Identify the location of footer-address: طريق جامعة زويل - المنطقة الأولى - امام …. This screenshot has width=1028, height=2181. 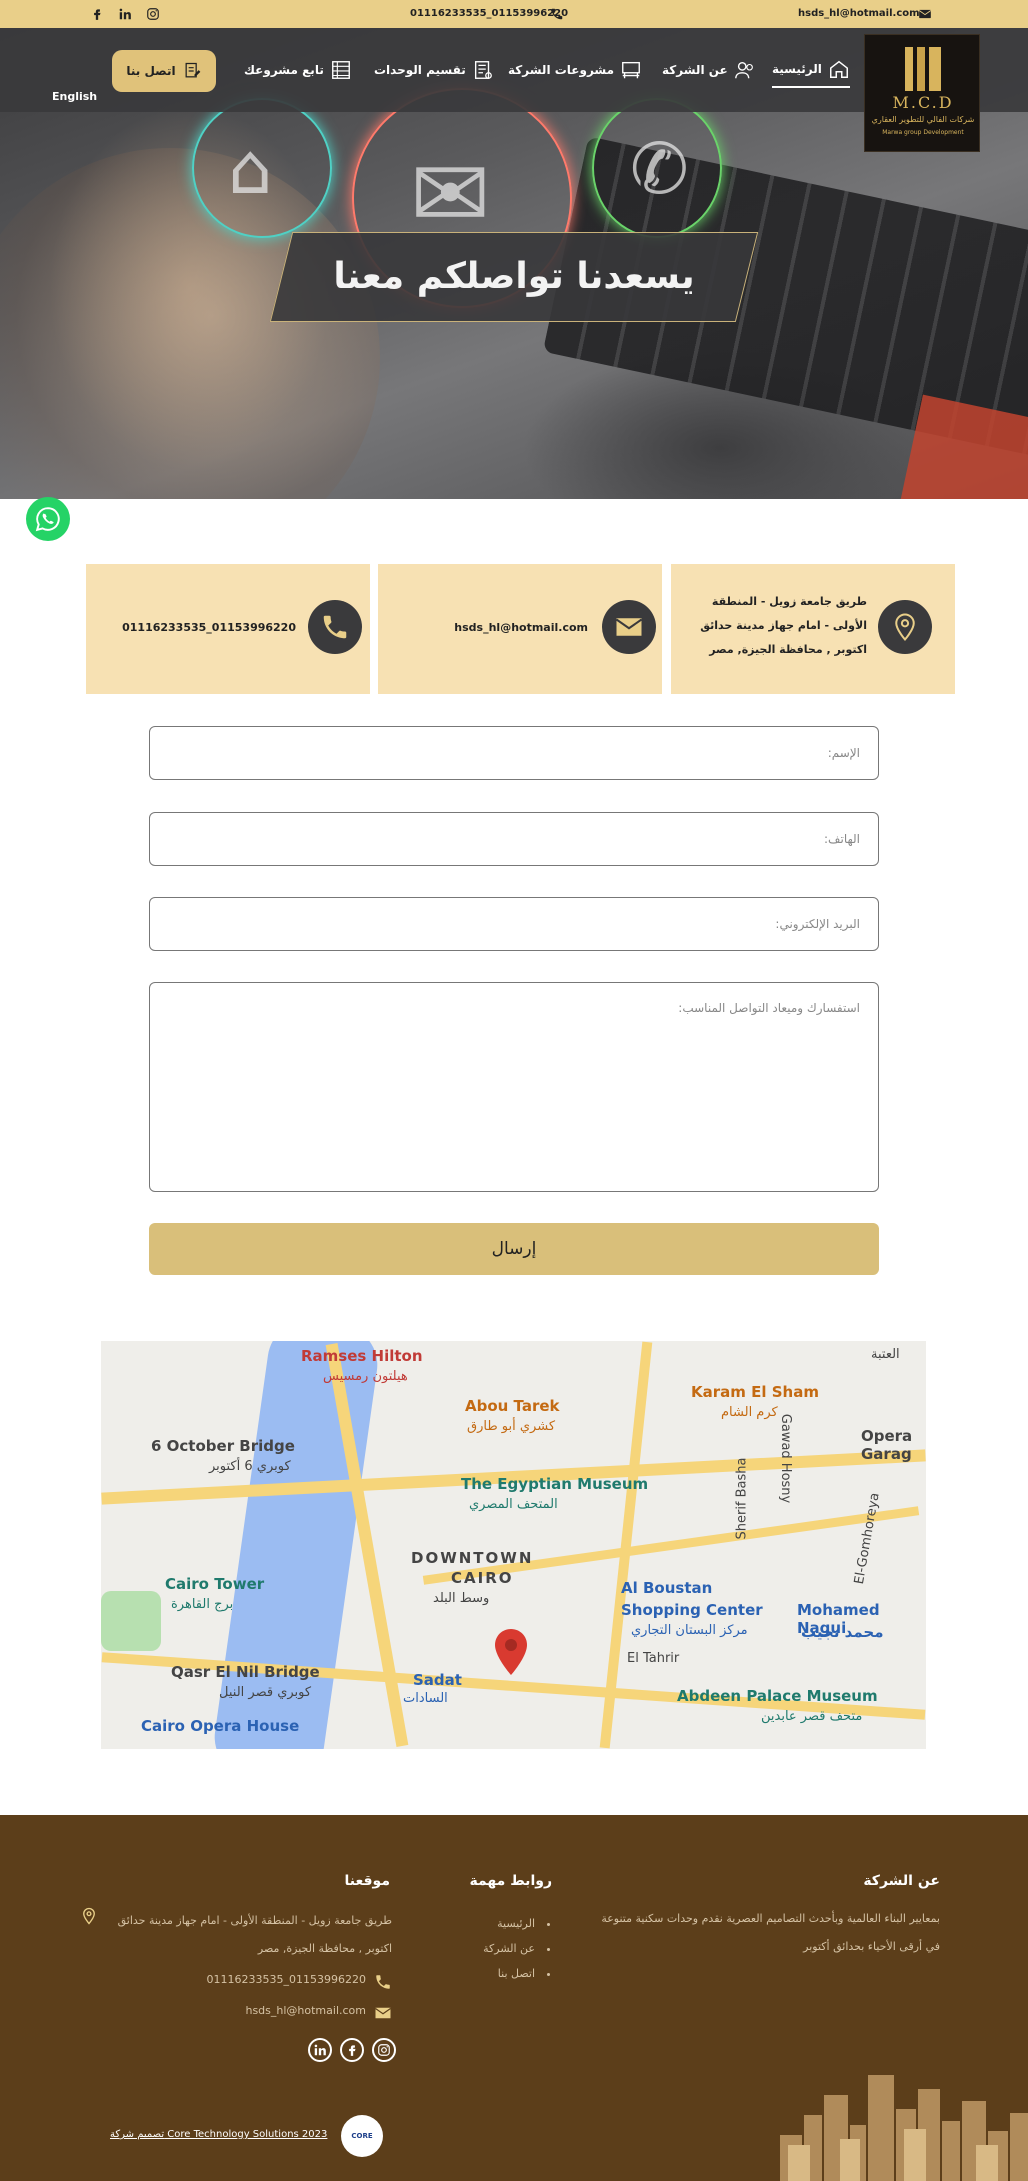
(254, 1934).